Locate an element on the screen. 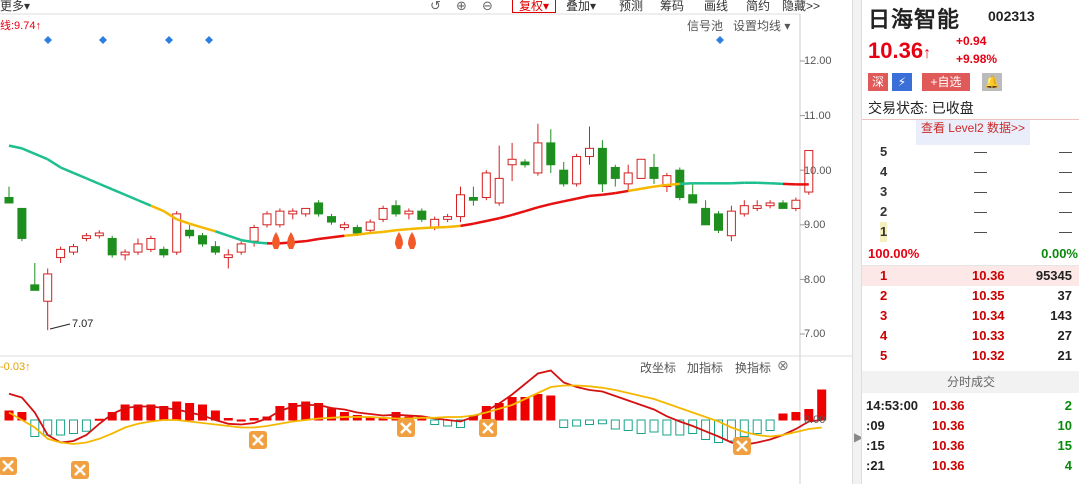 This screenshot has height=484, width=1079. undo-icon: ↺ is located at coordinates (435, 6).